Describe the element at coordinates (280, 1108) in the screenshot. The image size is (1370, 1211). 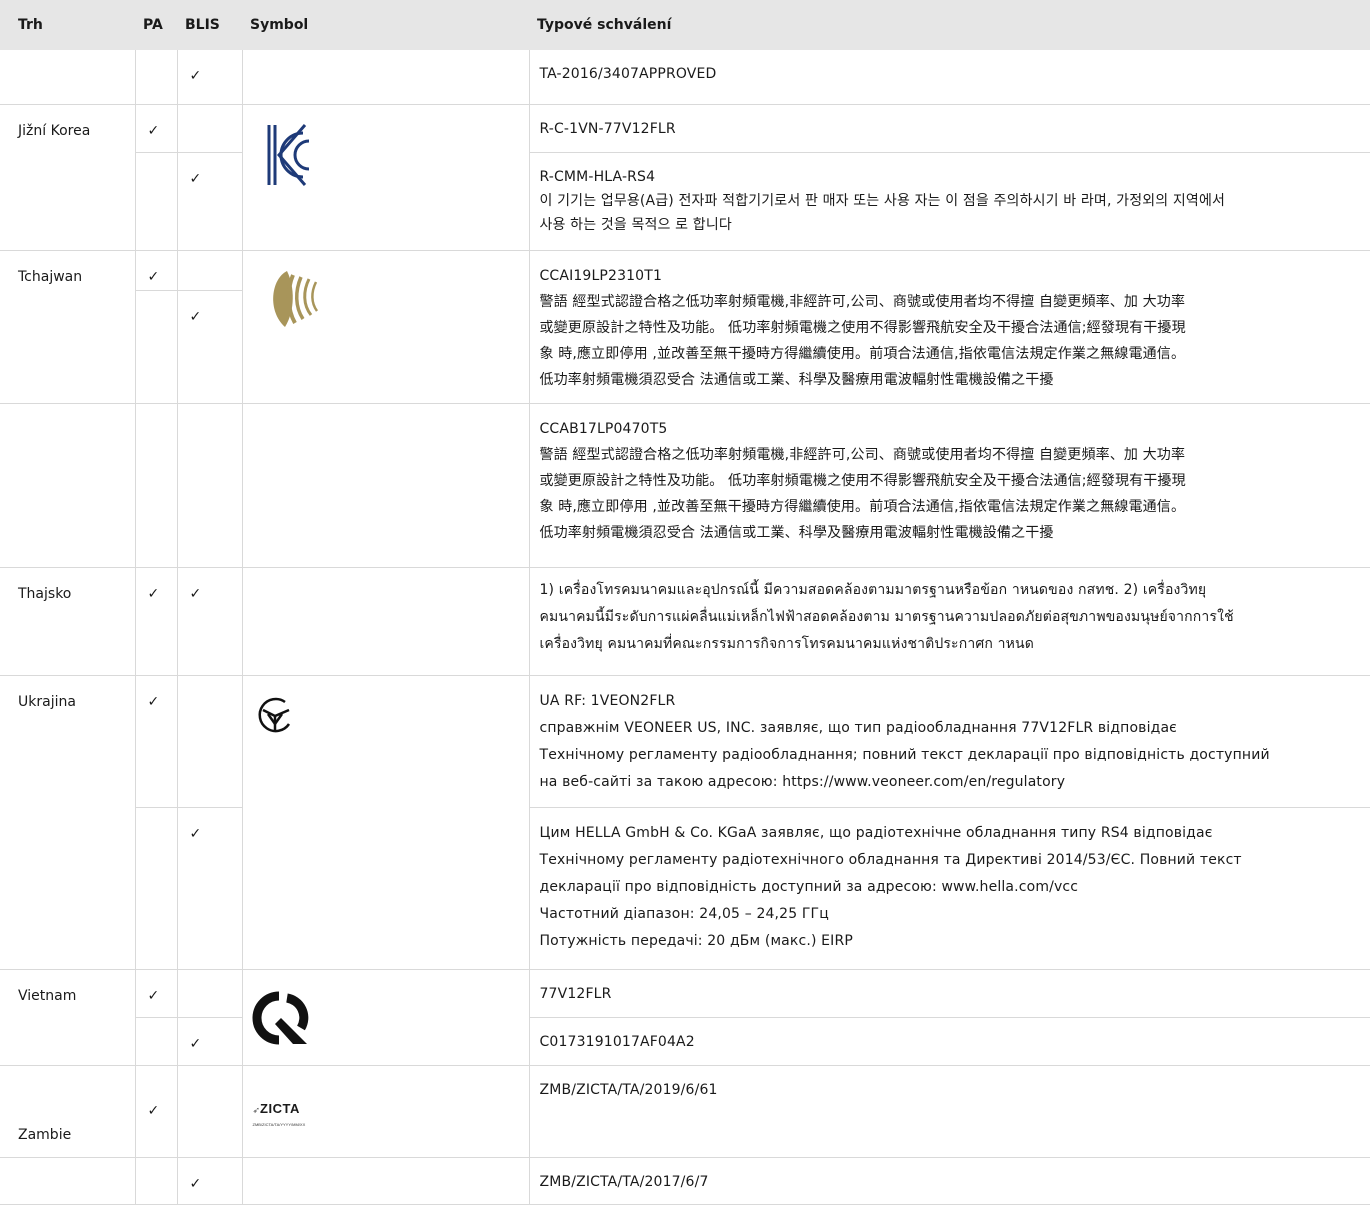
I see `zicta-logo-text: ZICTA` at that location.